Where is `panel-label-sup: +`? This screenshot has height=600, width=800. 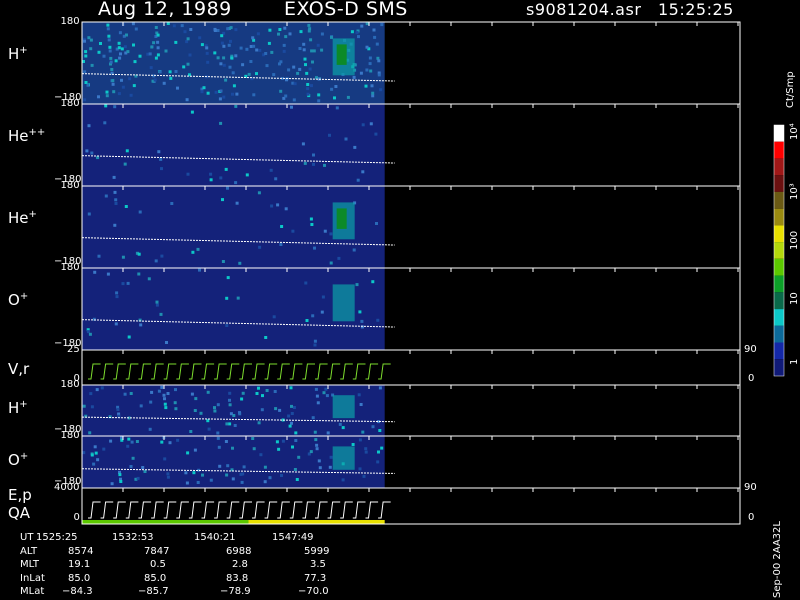
panel-label-sup: + is located at coordinates (23, 50).